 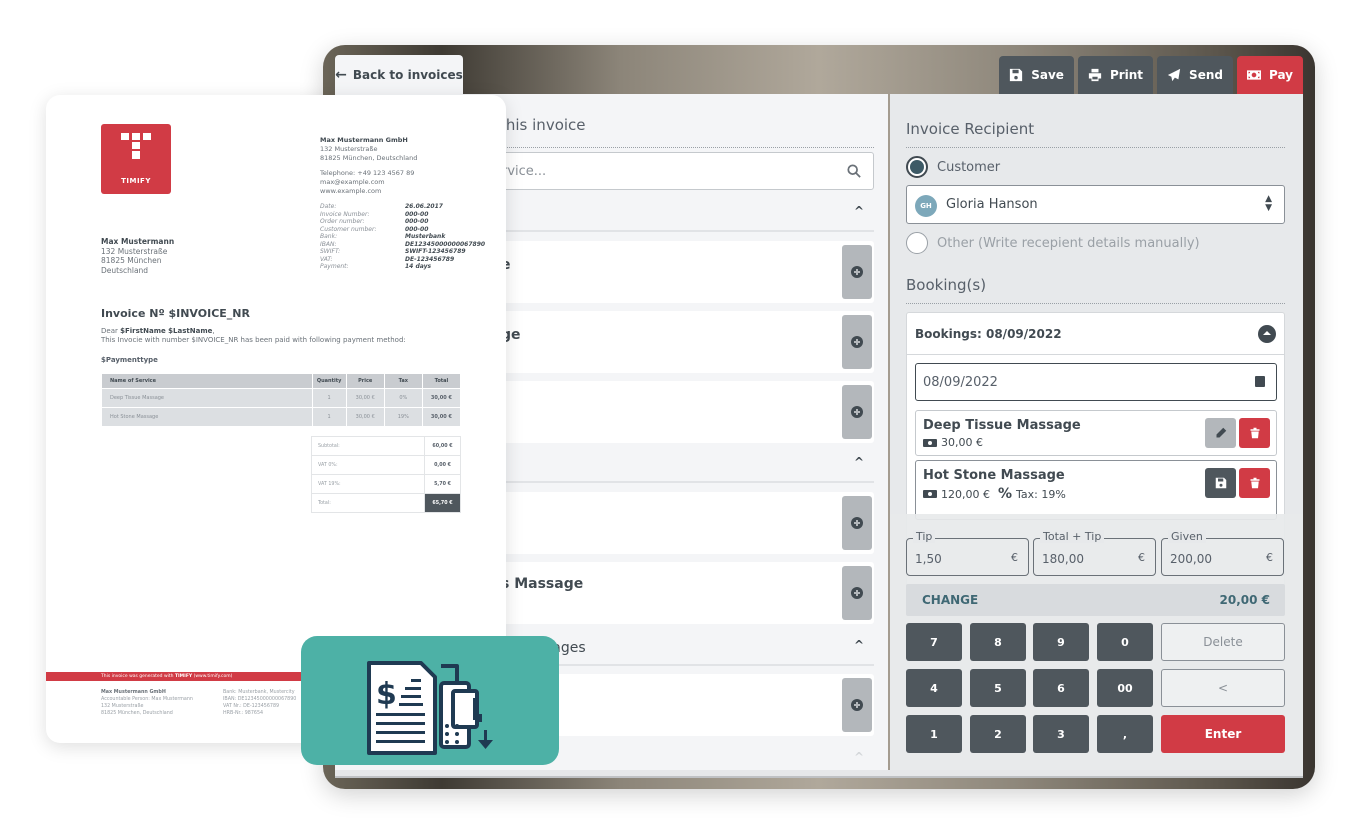 What do you see at coordinates (1005, 494) in the screenshot?
I see `percent-icon: %` at bounding box center [1005, 494].